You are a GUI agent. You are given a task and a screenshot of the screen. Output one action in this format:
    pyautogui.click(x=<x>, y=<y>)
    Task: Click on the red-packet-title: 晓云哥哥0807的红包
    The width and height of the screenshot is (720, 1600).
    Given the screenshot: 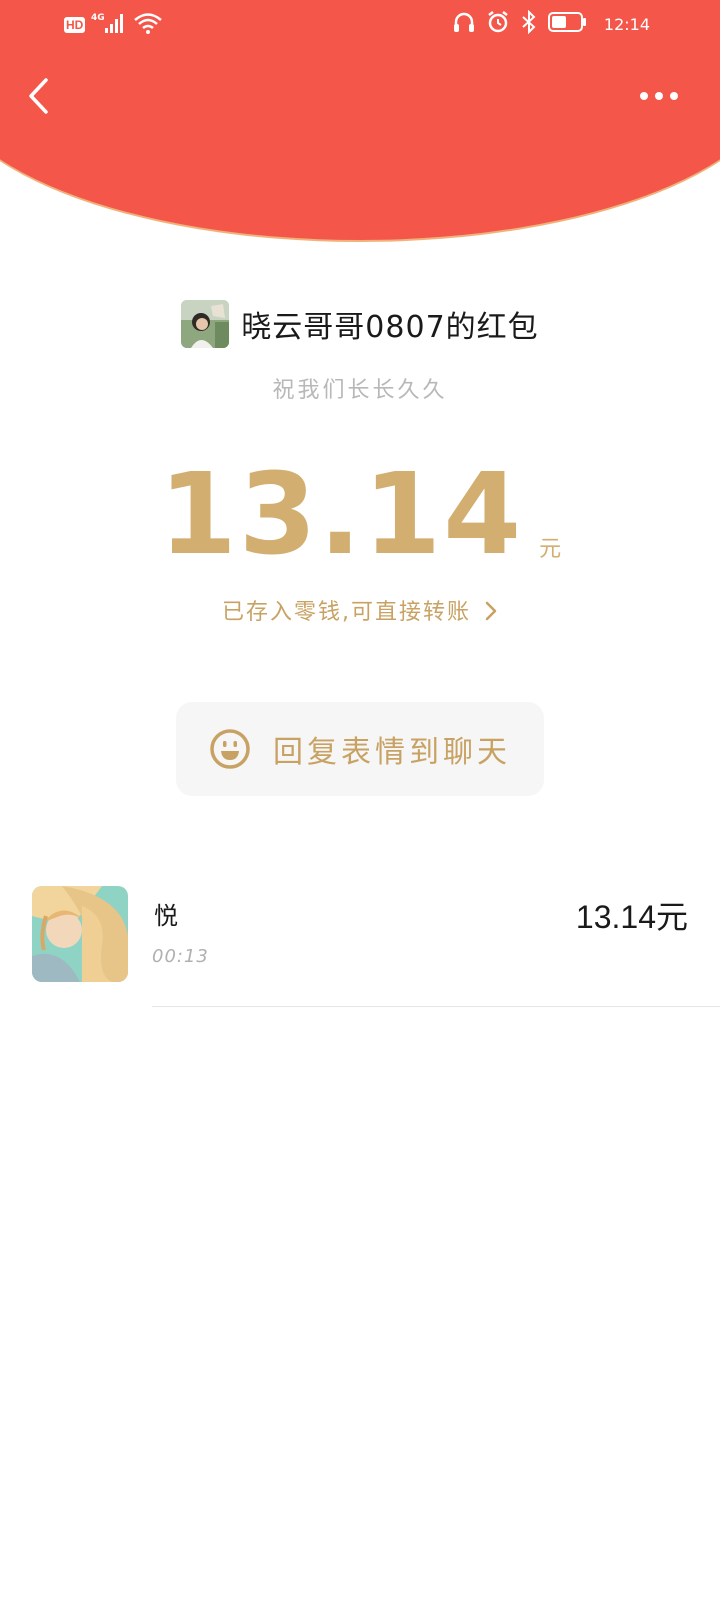 What is the action you would take?
    pyautogui.click(x=390, y=327)
    